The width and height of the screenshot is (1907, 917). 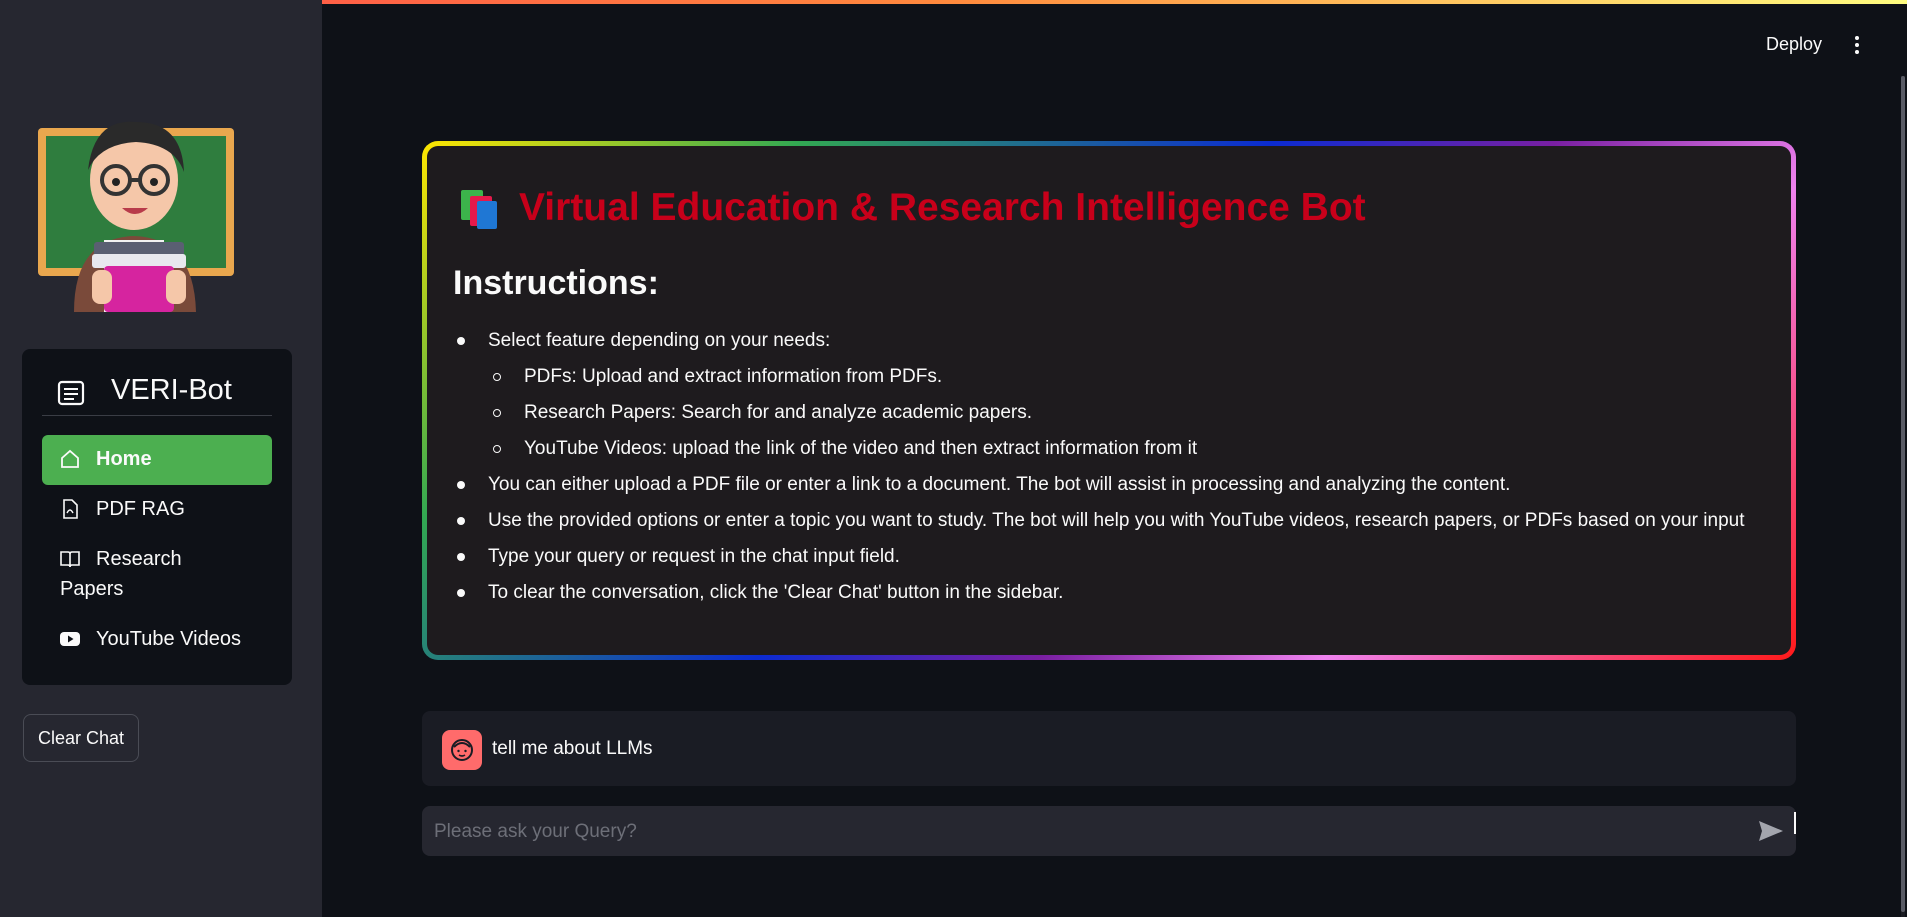 What do you see at coordinates (124, 459) in the screenshot?
I see `sidebar-item-label: Home` at bounding box center [124, 459].